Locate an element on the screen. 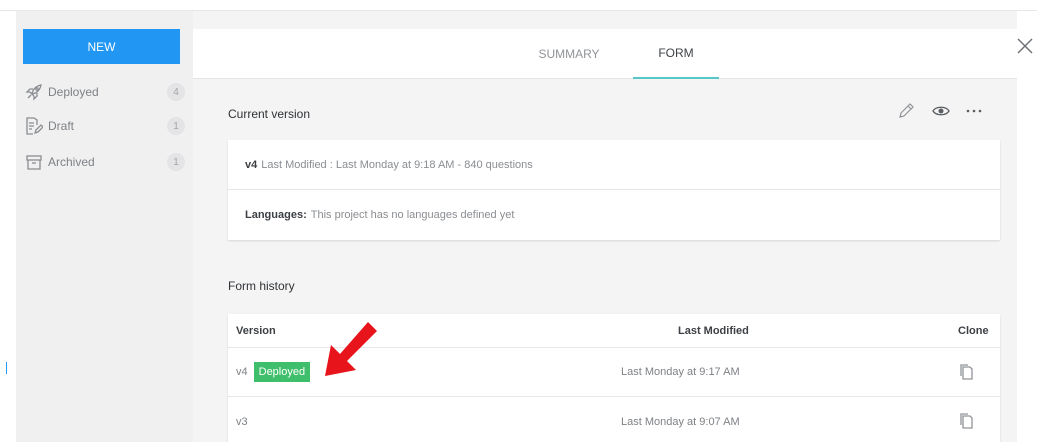  sidebar-item-draft: Draft 1 is located at coordinates (105, 126).